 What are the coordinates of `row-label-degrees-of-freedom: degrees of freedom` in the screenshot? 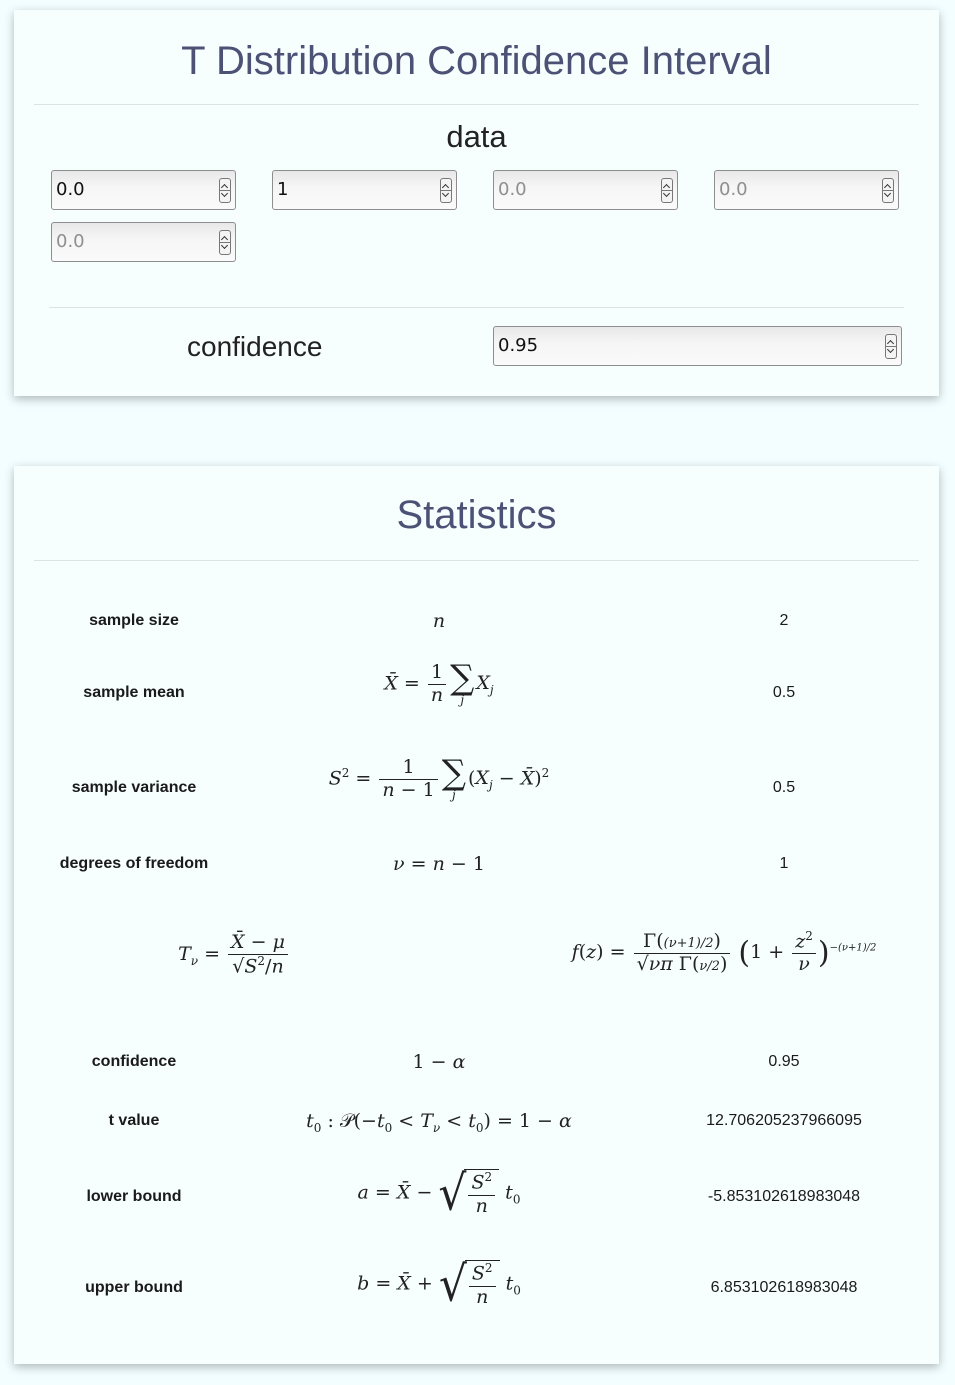 It's located at (134, 863).